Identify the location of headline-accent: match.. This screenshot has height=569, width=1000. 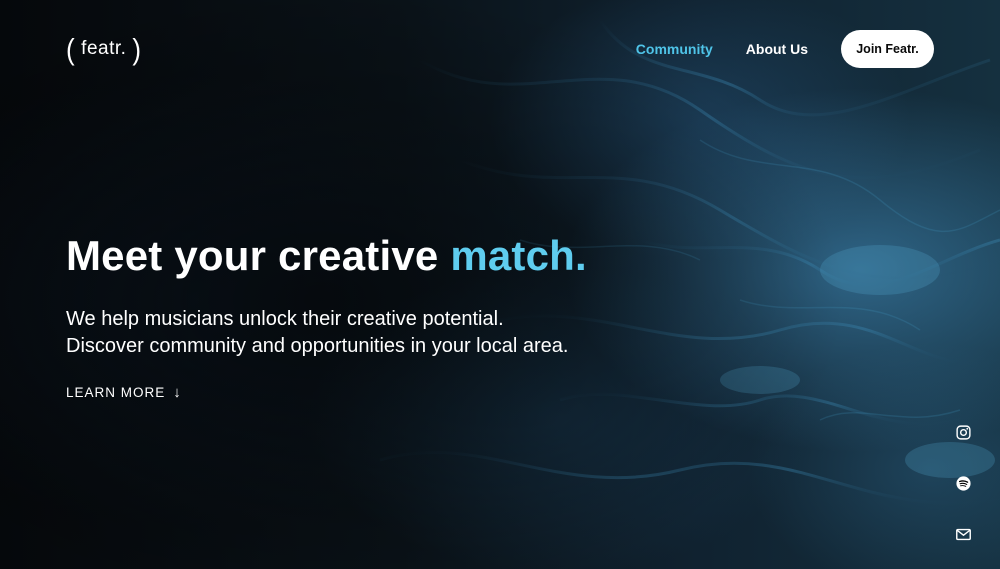
(518, 255).